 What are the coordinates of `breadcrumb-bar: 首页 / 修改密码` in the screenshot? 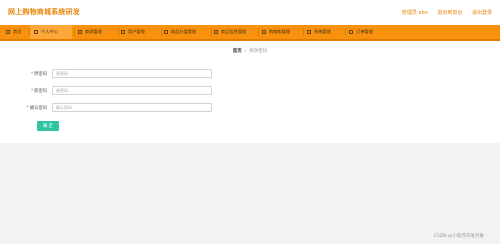 It's located at (250, 51).